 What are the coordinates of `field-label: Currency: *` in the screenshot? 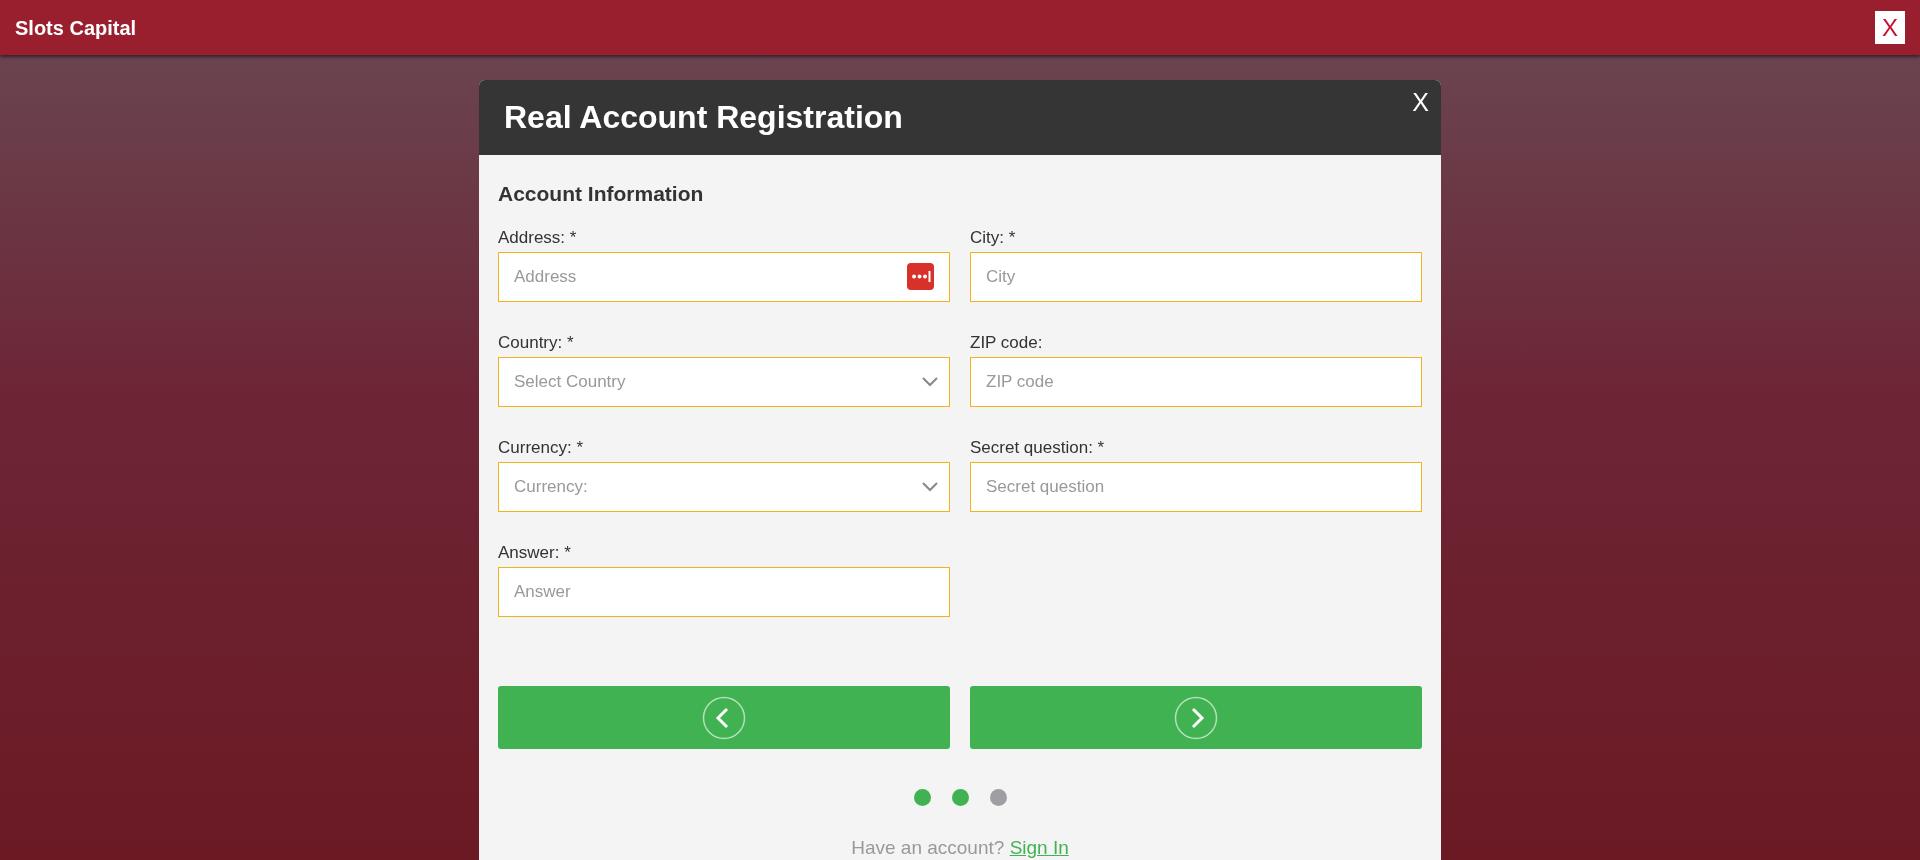 It's located at (541, 448).